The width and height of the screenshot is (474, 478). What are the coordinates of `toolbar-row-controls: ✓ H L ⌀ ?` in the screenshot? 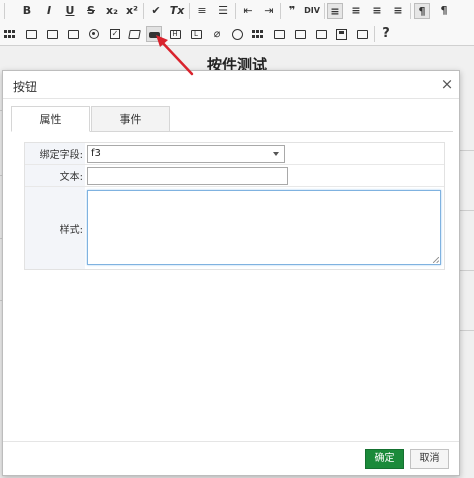 It's located at (237, 34).